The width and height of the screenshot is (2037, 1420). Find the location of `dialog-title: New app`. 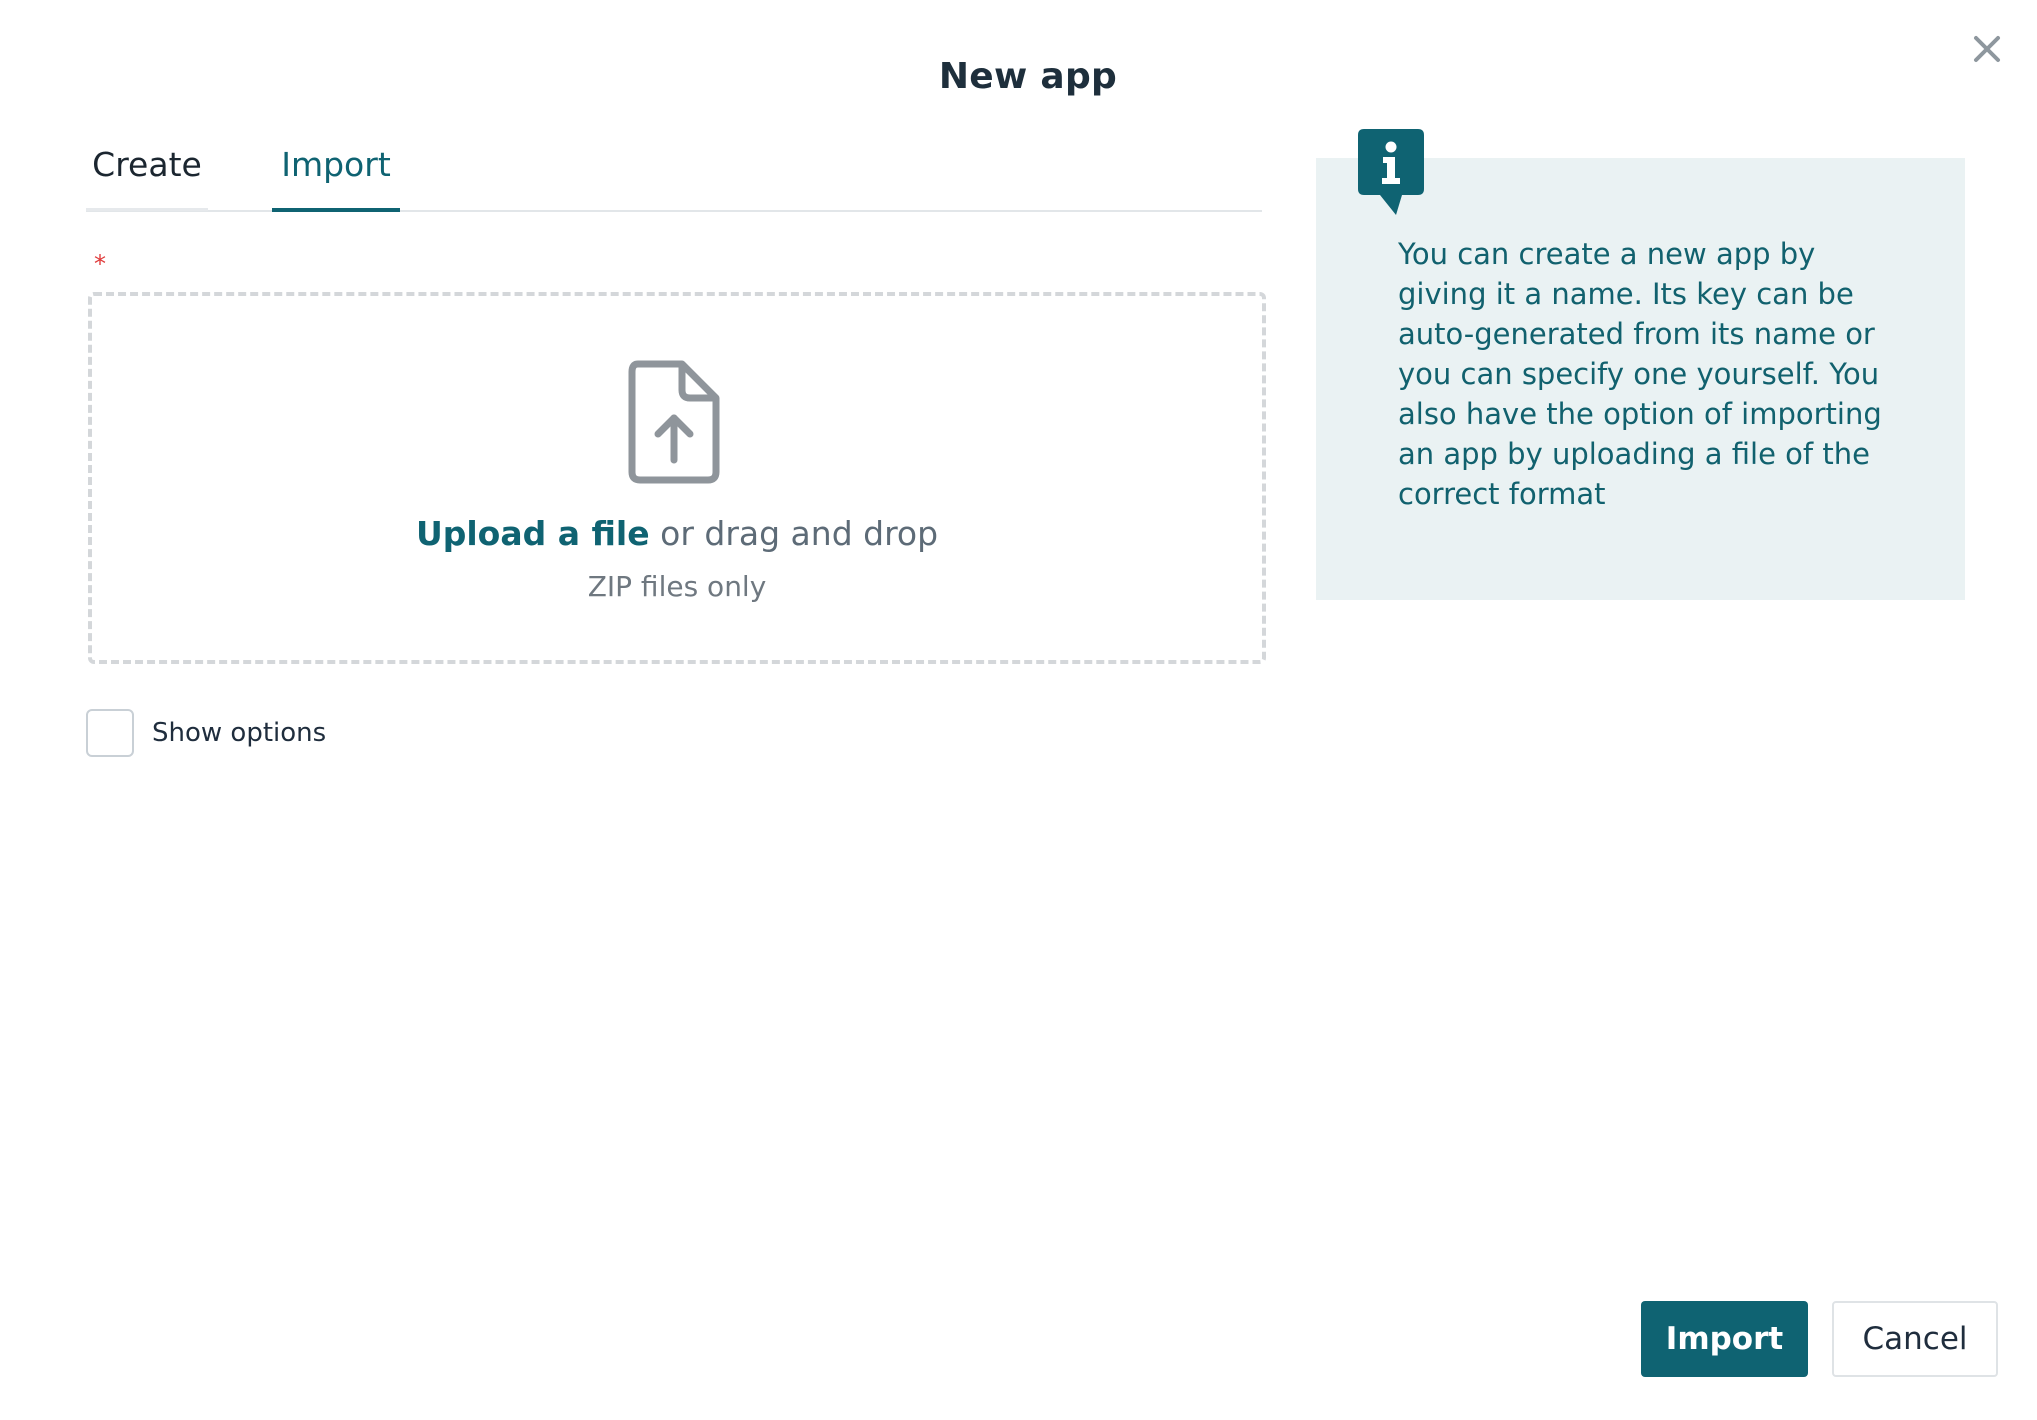

dialog-title: New app is located at coordinates (1028, 76).